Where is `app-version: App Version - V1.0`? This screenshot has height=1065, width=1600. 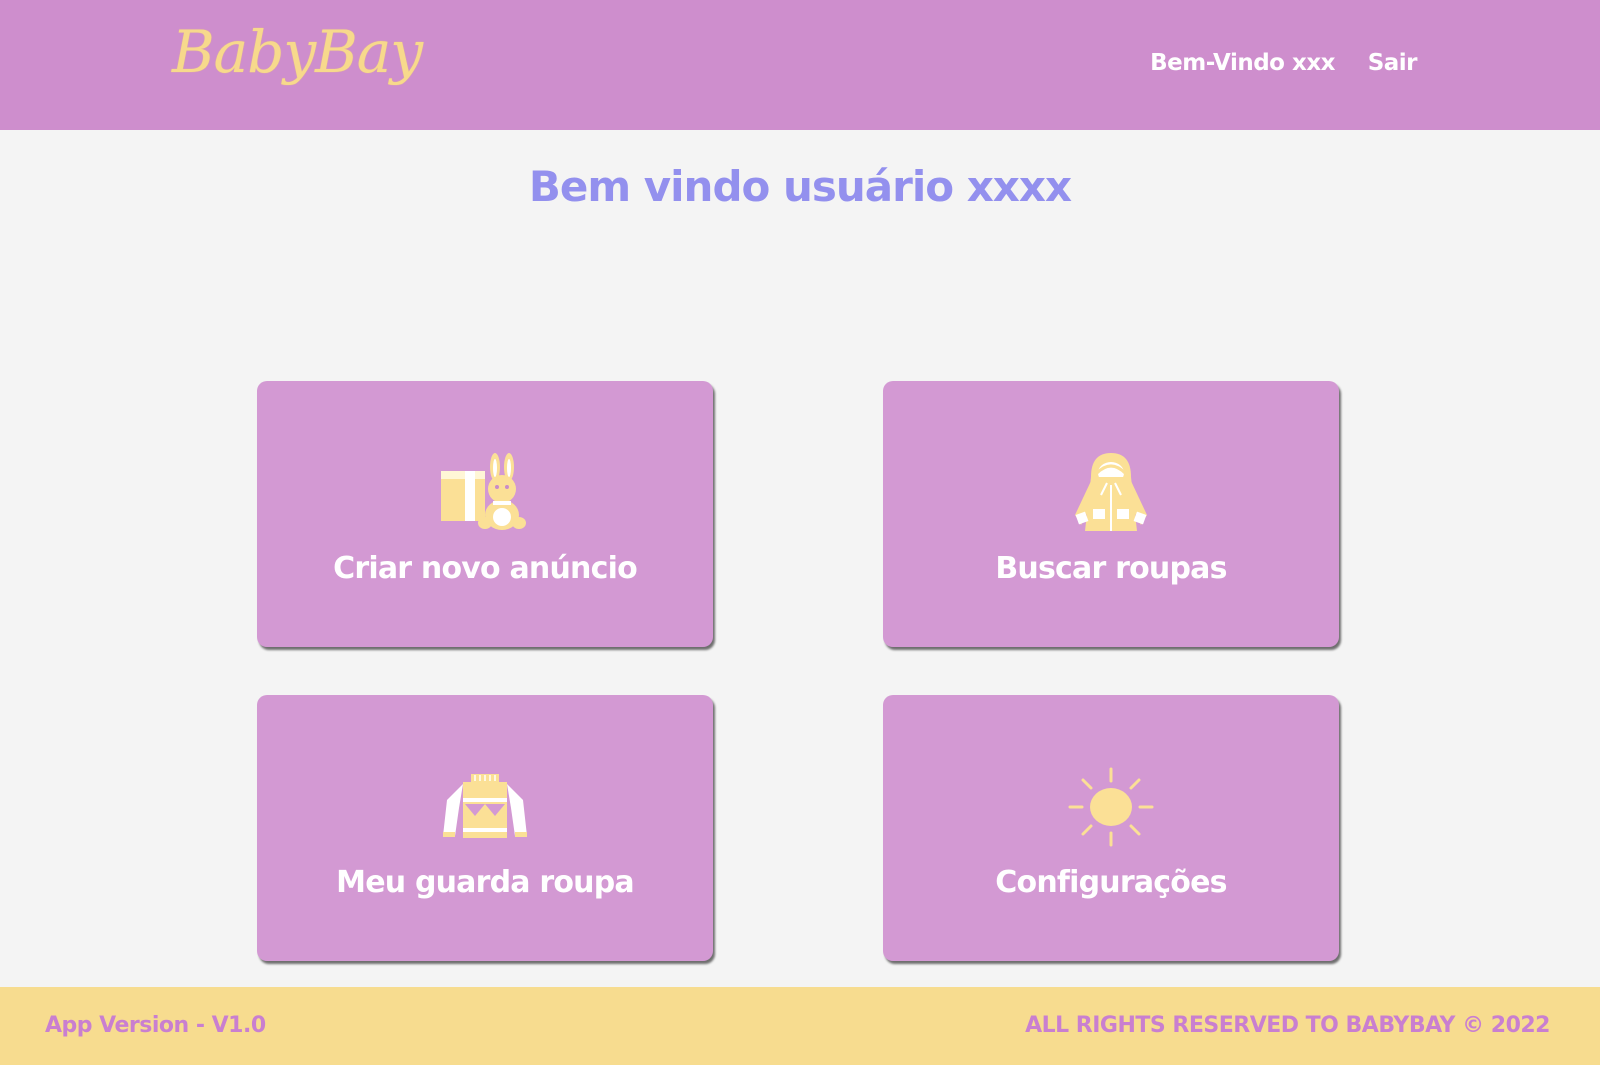
app-version: App Version - V1.0 is located at coordinates (155, 1025).